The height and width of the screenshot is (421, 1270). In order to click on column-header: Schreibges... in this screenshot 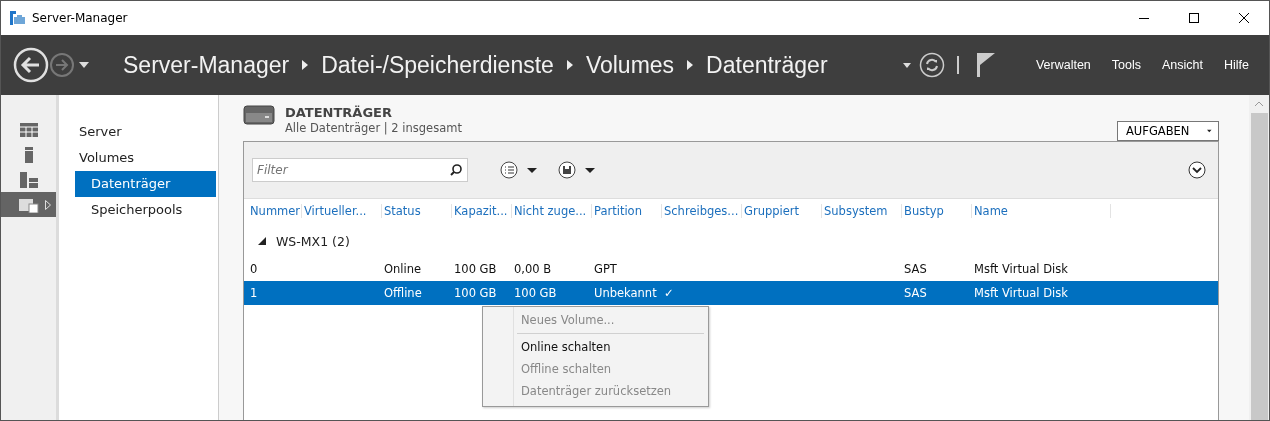, I will do `click(702, 211)`.